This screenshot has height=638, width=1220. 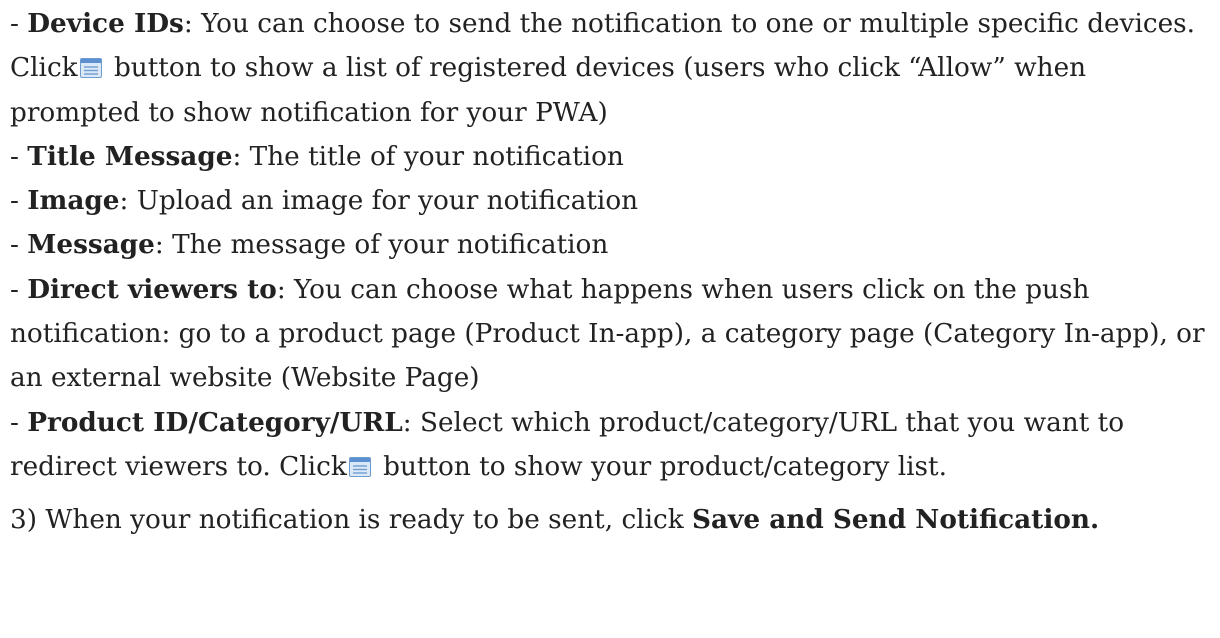 I want to click on title-message-term: Title Message, so click(x=130, y=156).